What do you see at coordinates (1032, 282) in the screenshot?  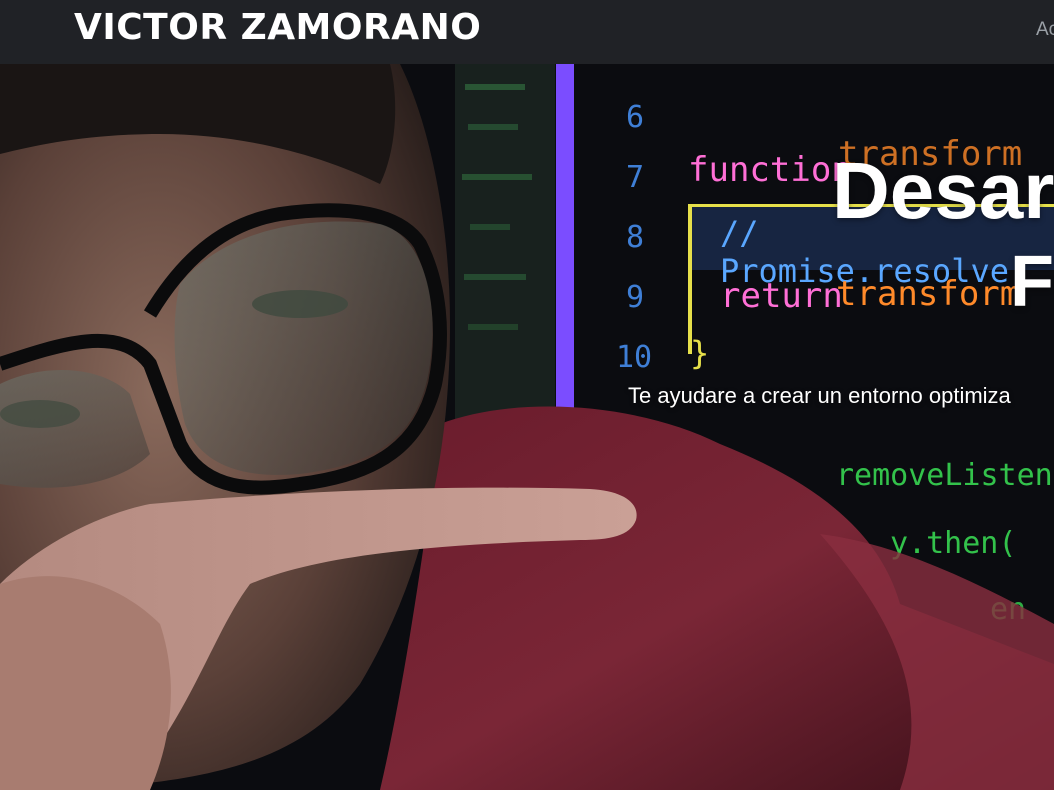 I see `hero-title-line2: F` at bounding box center [1032, 282].